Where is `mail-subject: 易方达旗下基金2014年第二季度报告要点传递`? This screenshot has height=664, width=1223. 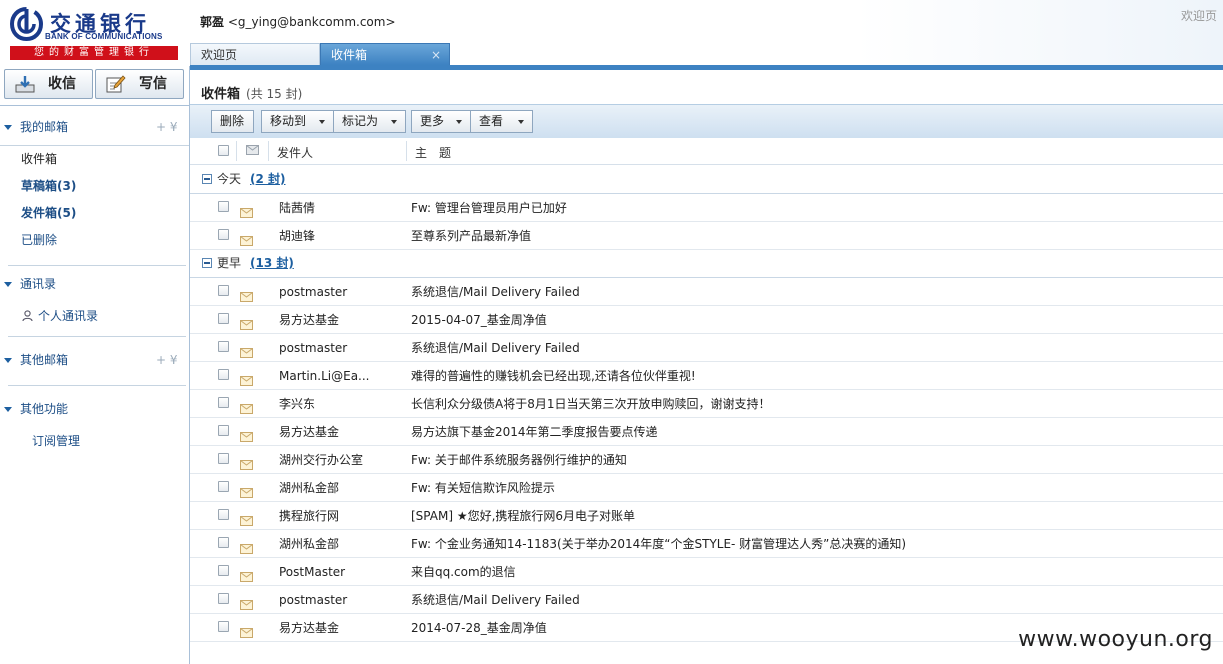 mail-subject: 易方达旗下基金2014年第二季度报告要点传递 is located at coordinates (534, 432).